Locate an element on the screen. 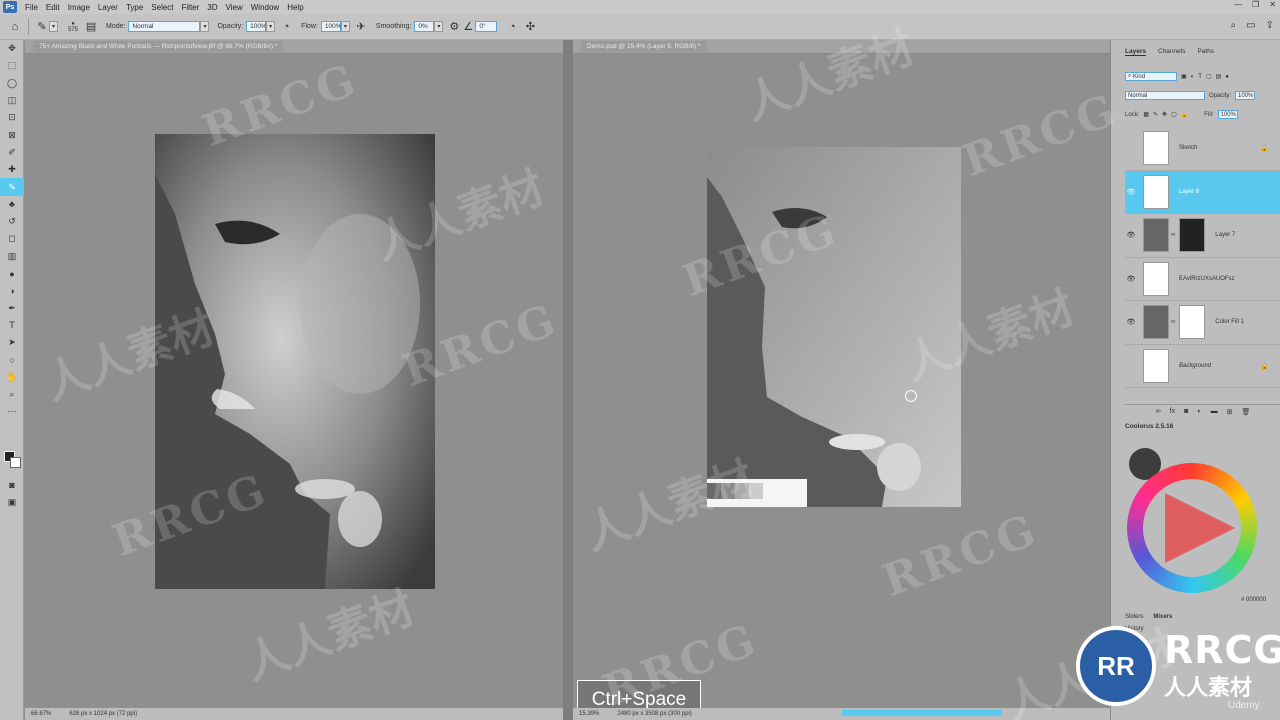 This screenshot has height=720, width=1280. menu-view: View is located at coordinates (234, 7).